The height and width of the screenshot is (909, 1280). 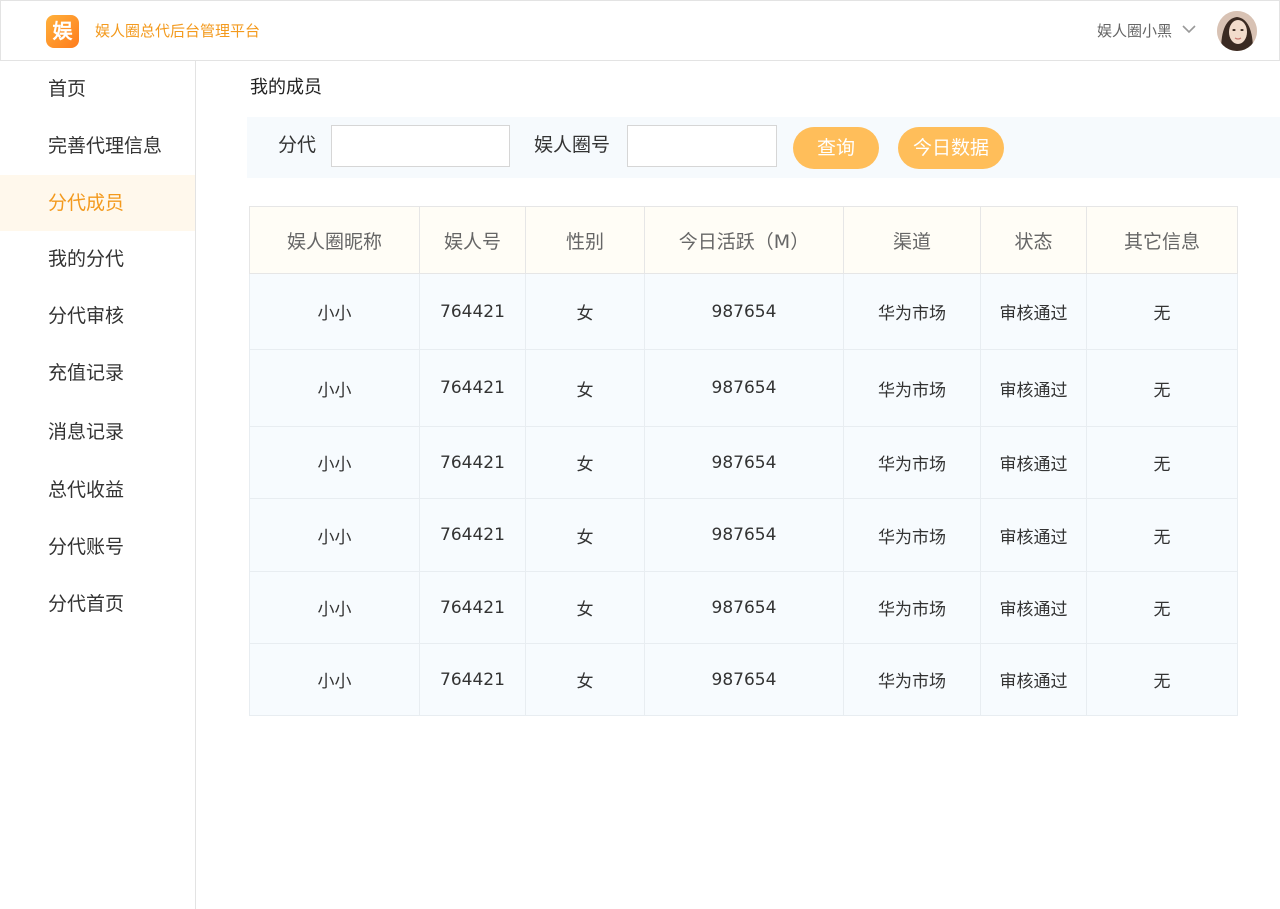 I want to click on table-header-row: 娱人圈昵称 娱人号 性别 今日活跃（M） 渠道 状态 其它信息, so click(x=743, y=240).